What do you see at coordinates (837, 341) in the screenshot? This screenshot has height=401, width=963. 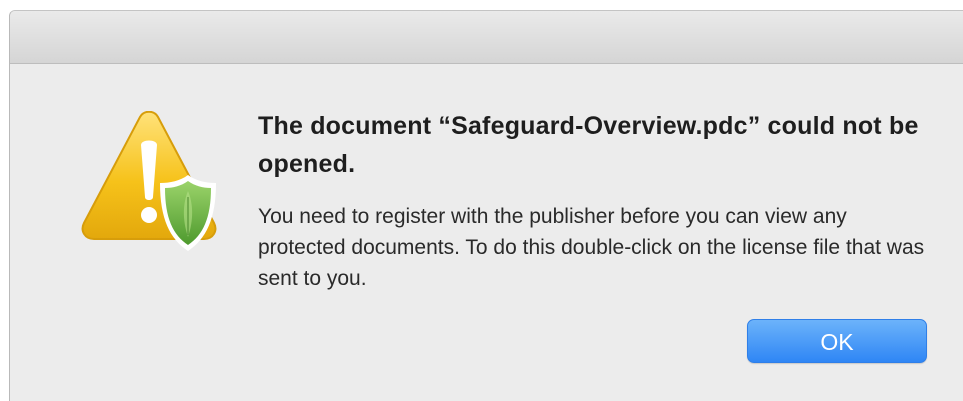 I see `ok-button: OK` at bounding box center [837, 341].